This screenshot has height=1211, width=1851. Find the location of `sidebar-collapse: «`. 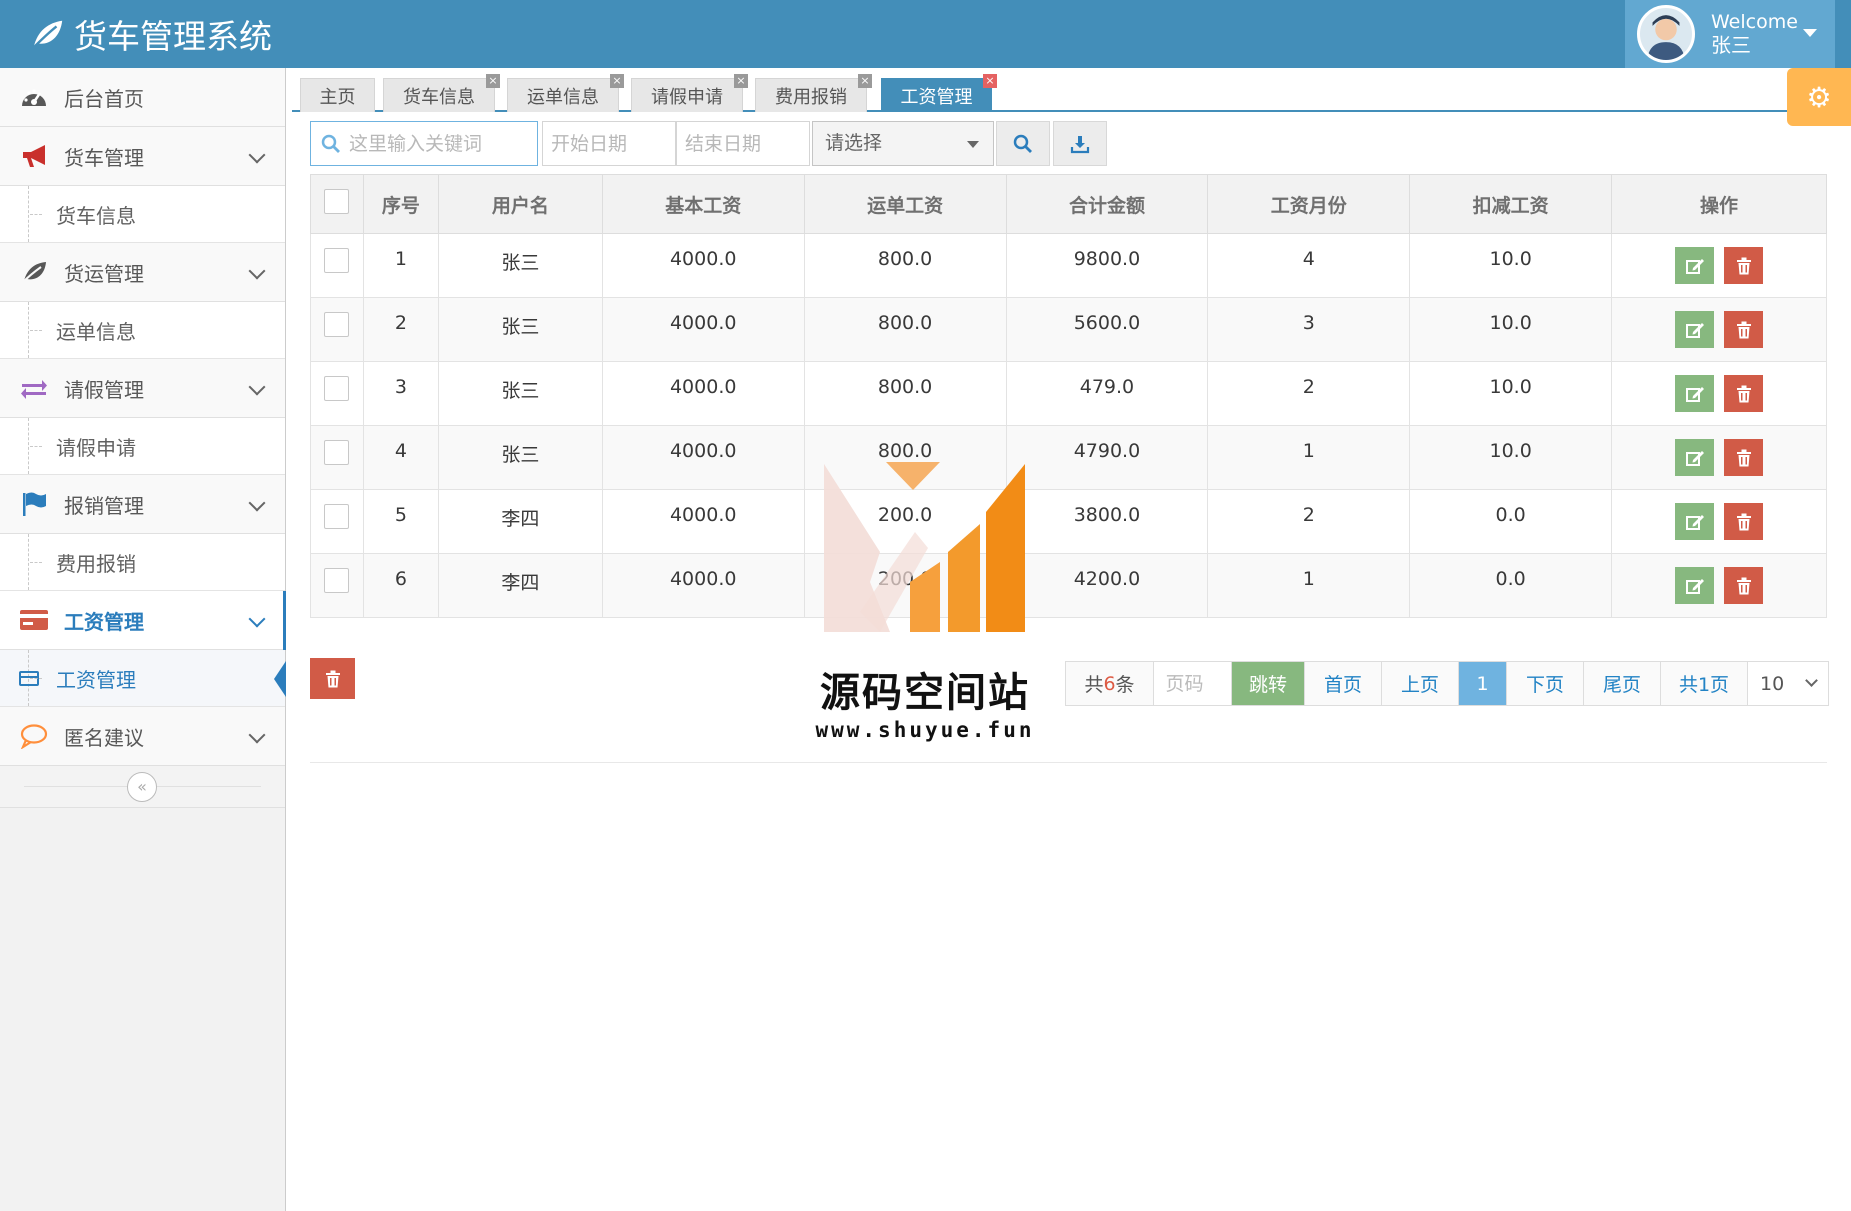

sidebar-collapse: « is located at coordinates (142, 787).